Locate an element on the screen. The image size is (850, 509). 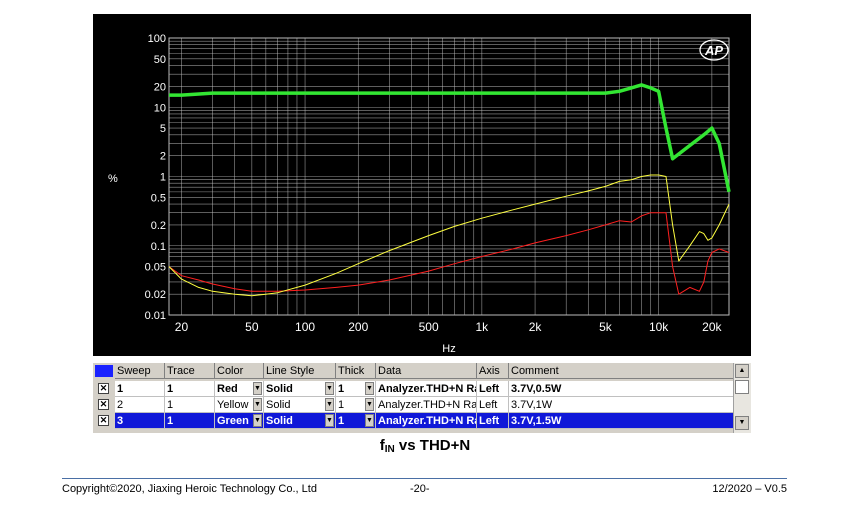
header-line-style: Line Style is located at coordinates (300, 371).